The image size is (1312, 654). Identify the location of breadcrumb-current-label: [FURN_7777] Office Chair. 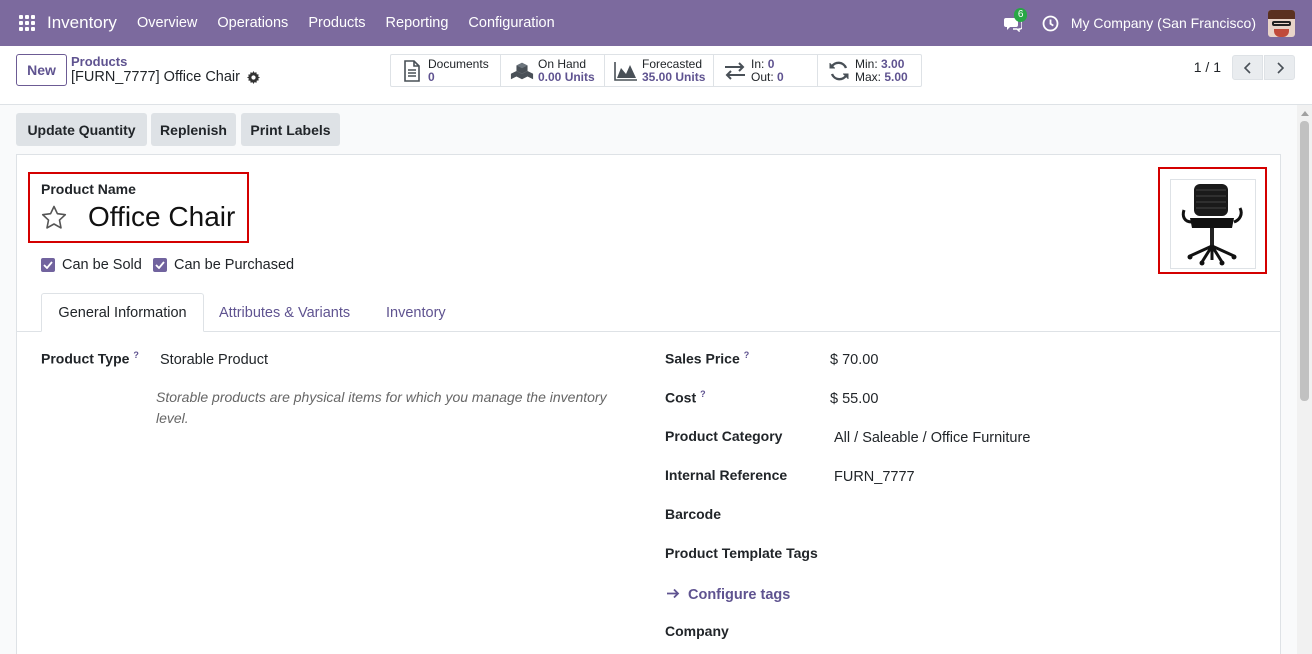
(155, 77).